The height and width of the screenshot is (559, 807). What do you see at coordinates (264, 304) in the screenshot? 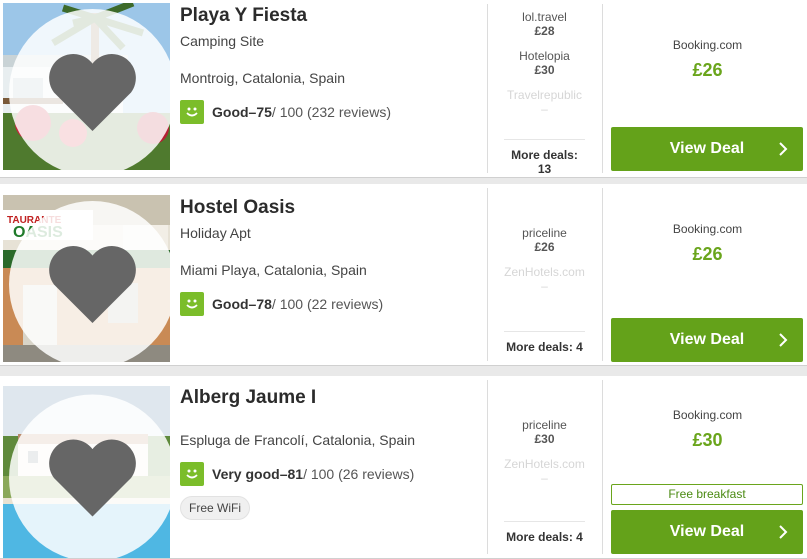
I see `rating-score: 78` at bounding box center [264, 304].